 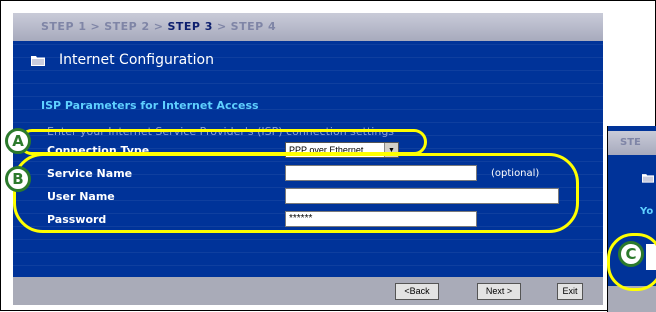 I want to click on step-indicator: STEP 1 > STEP 2 > STEP 3 > STEP 4, so click(x=308, y=27).